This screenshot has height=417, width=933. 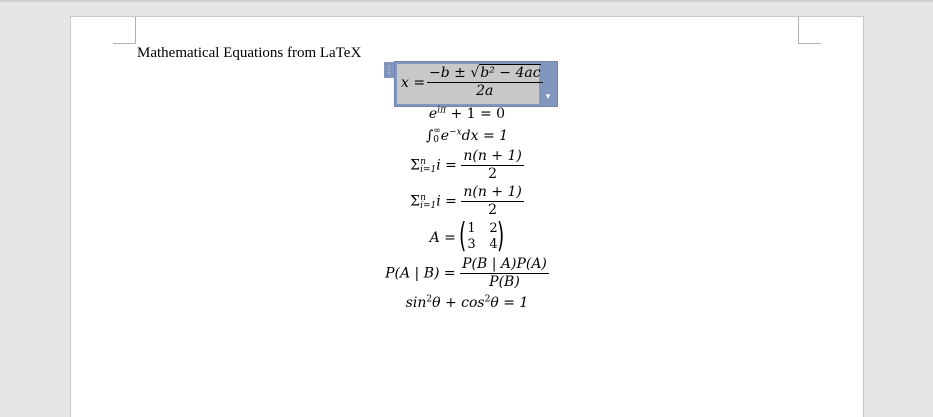 What do you see at coordinates (135, 30) in the screenshot?
I see `crop-mark-top-left-v` at bounding box center [135, 30].